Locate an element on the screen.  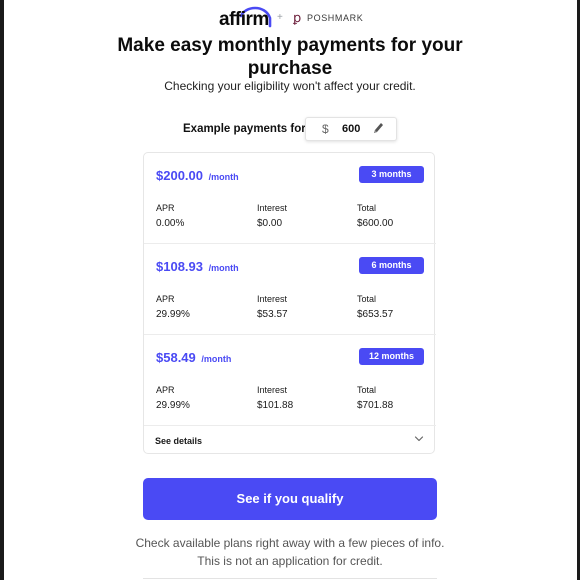
interest-value: $0.00 is located at coordinates (270, 223).